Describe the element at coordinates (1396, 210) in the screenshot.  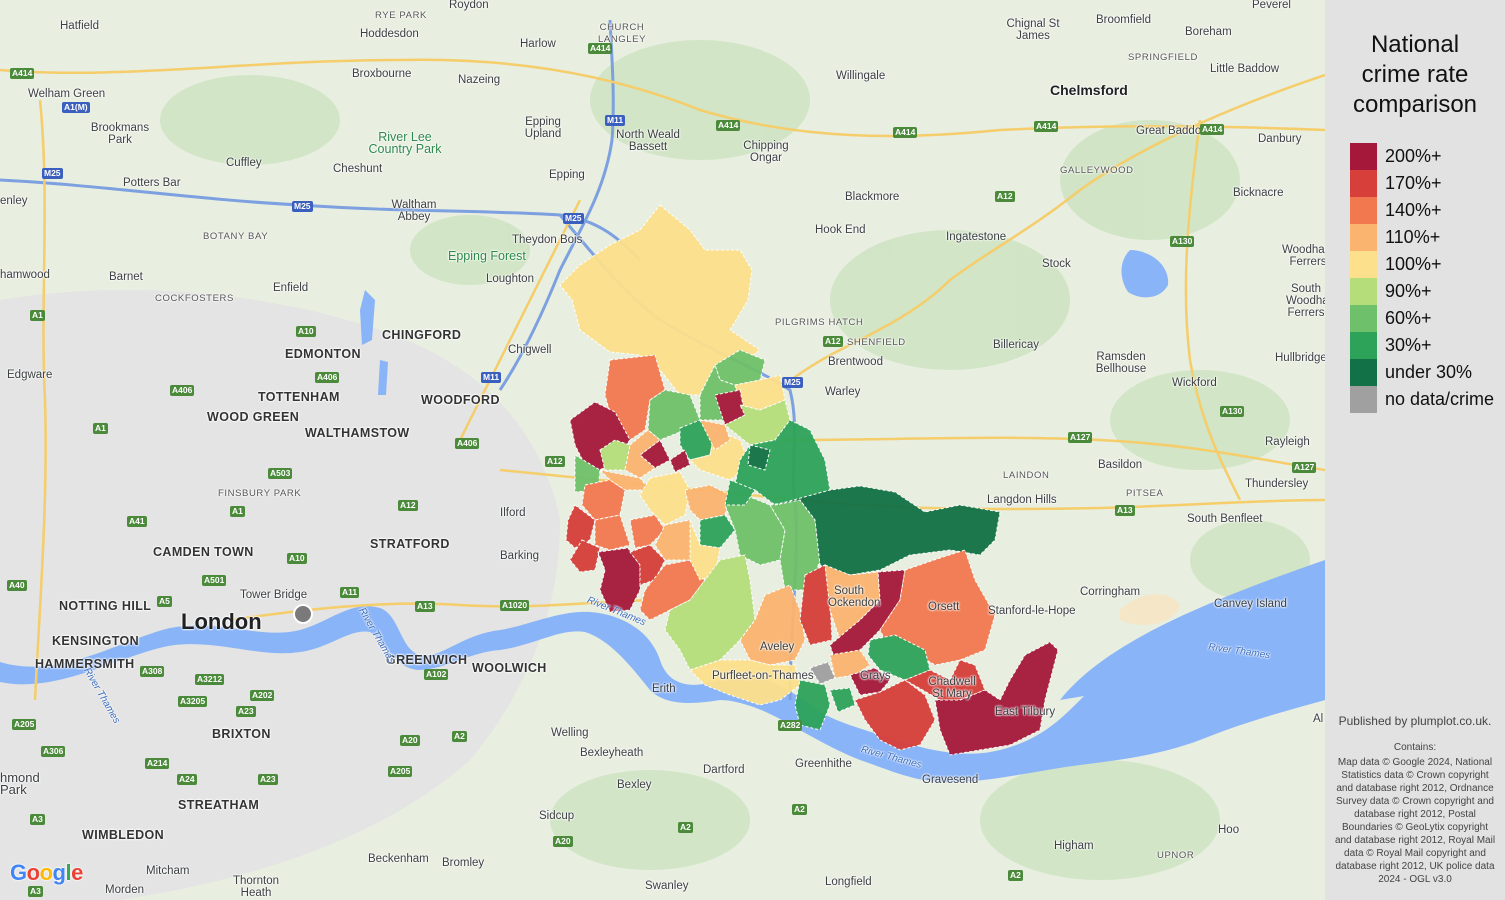
I see `legend-item: 140%+` at that location.